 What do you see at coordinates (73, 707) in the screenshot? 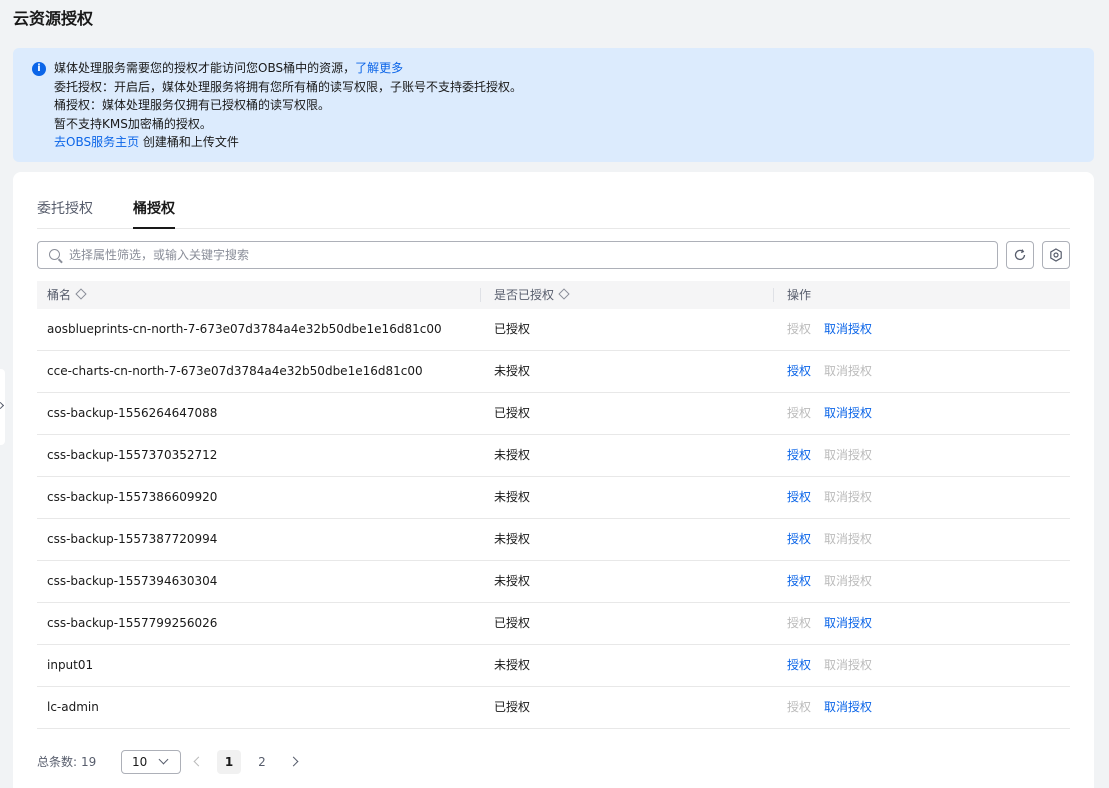
I see `bucket-name: lc-admin` at bounding box center [73, 707].